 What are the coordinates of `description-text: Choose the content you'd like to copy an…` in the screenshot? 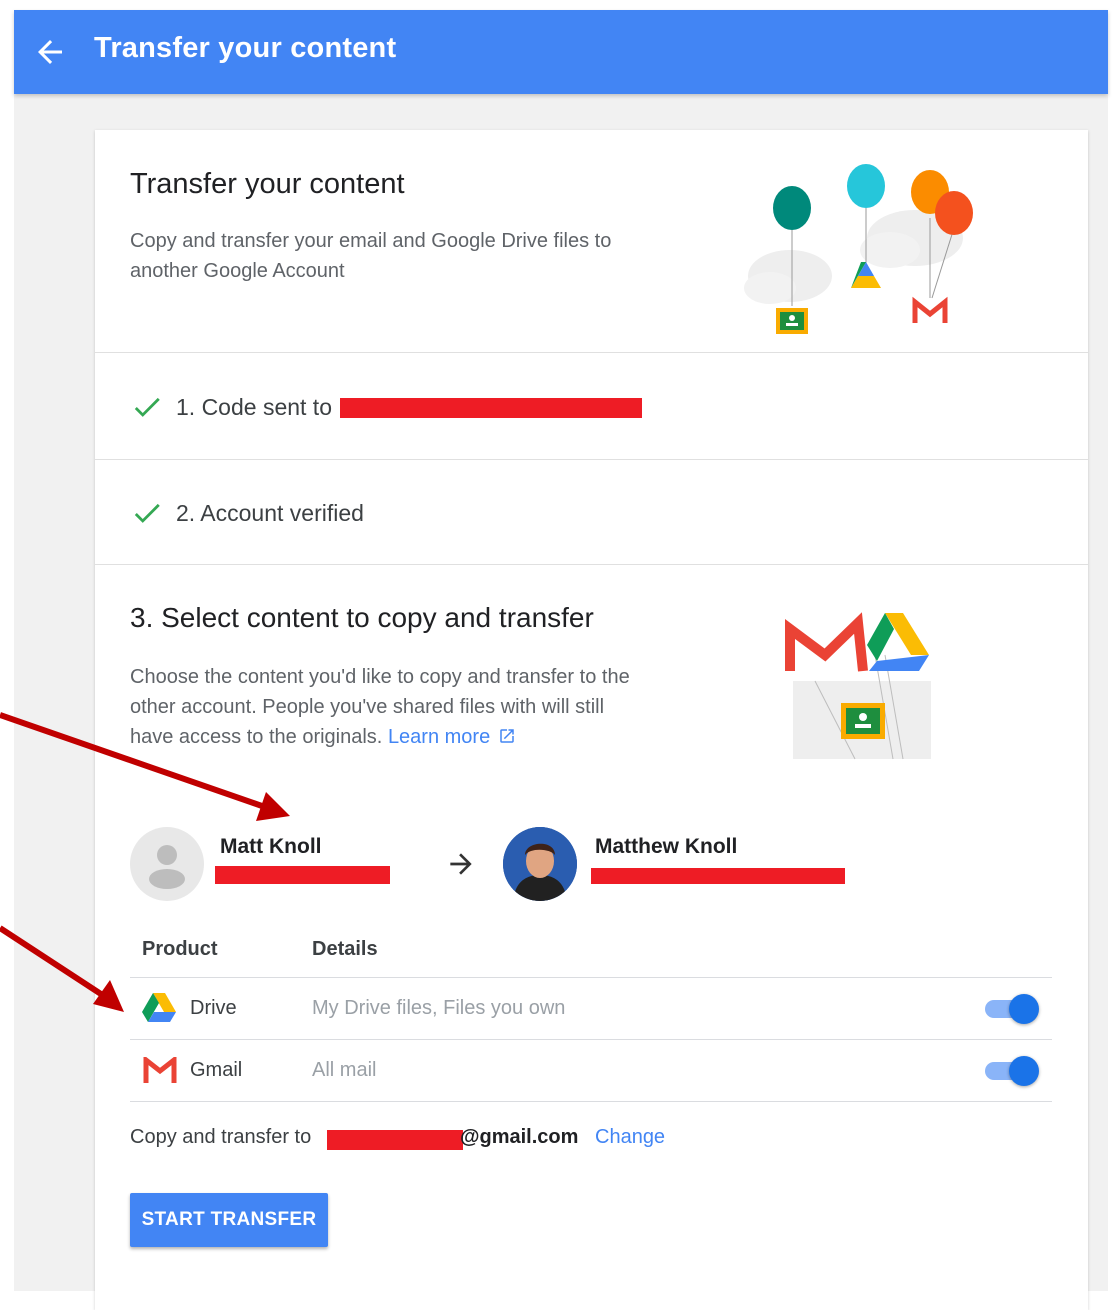 It's located at (380, 707).